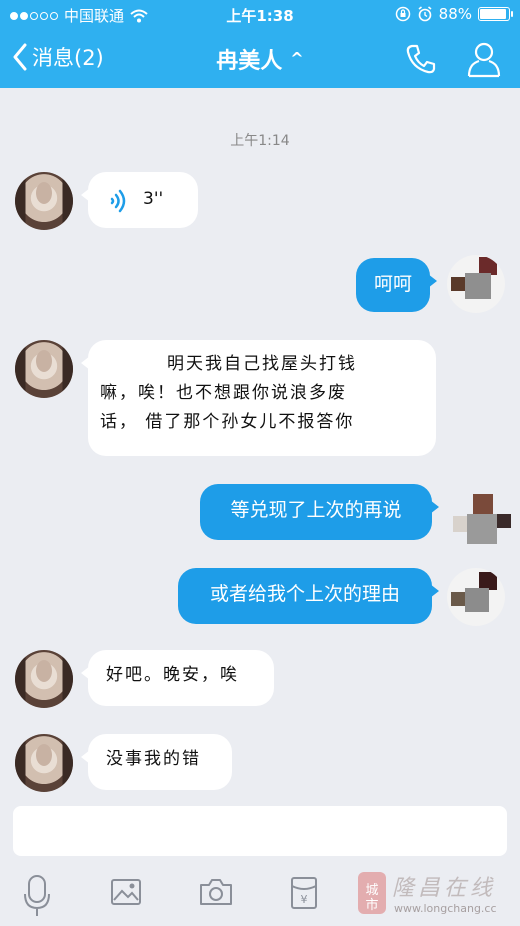 This screenshot has height=926, width=520. I want to click on message-line: 嘛，唉！也不想跟你说浪多废, so click(223, 392).